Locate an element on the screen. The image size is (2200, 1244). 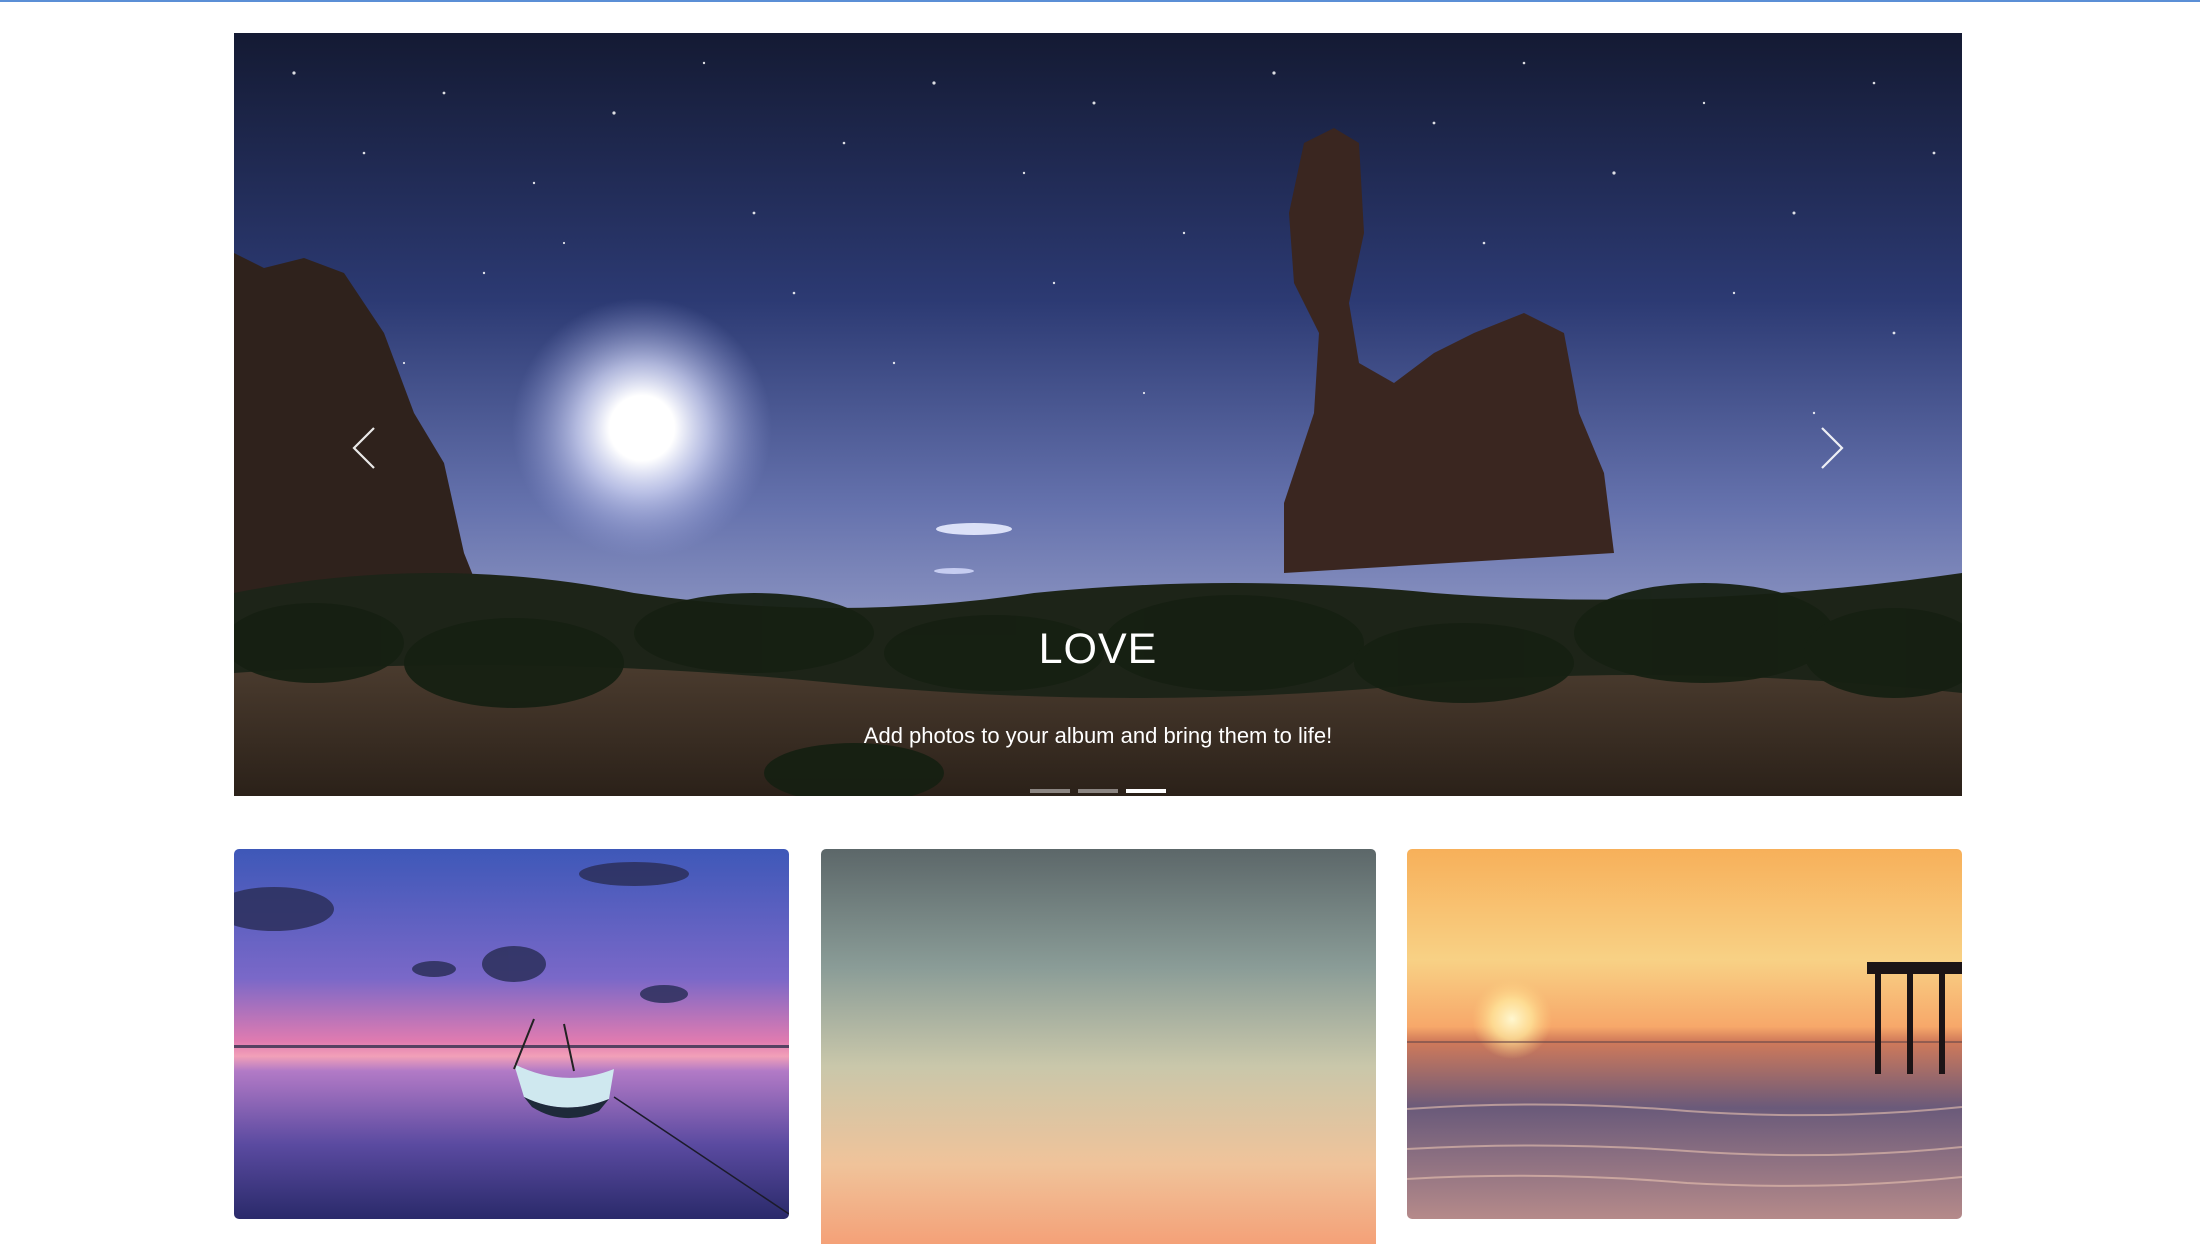
beach-pier-image is located at coordinates (1684, 1034).